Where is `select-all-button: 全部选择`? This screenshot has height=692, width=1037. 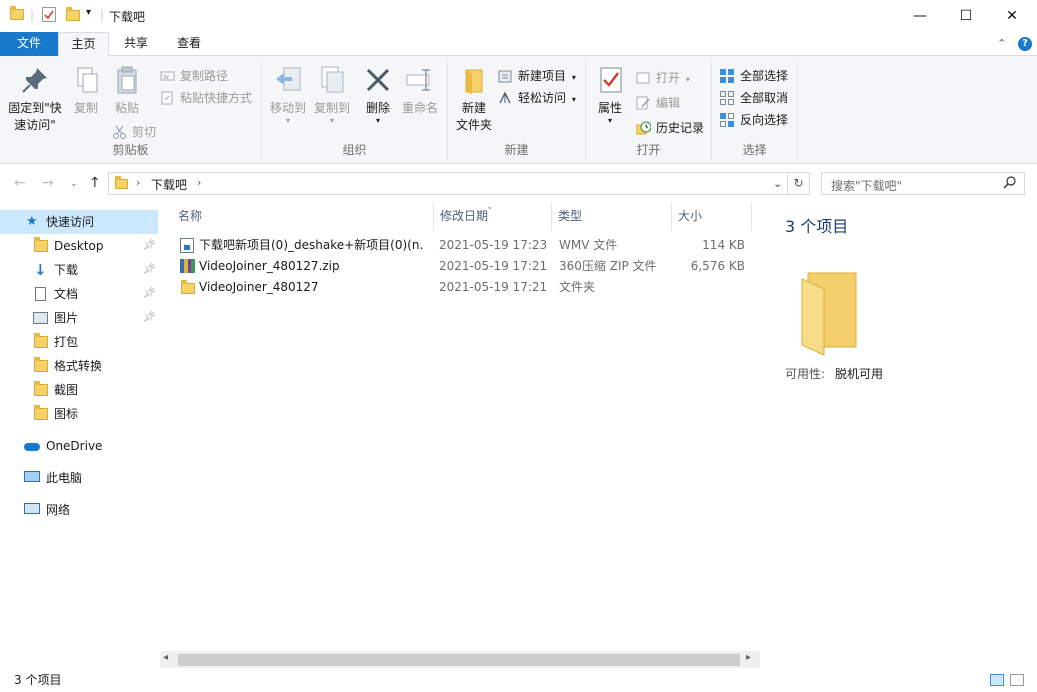
select-all-button: 全部选择 is located at coordinates (754, 76).